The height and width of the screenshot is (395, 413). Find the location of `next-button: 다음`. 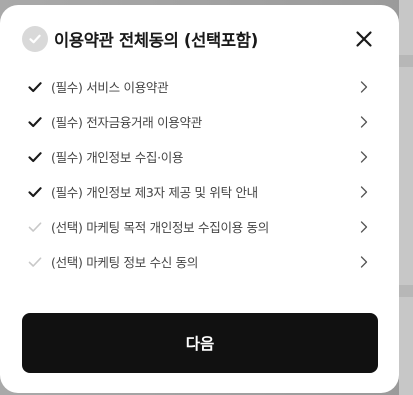

next-button: 다음 is located at coordinates (200, 343).